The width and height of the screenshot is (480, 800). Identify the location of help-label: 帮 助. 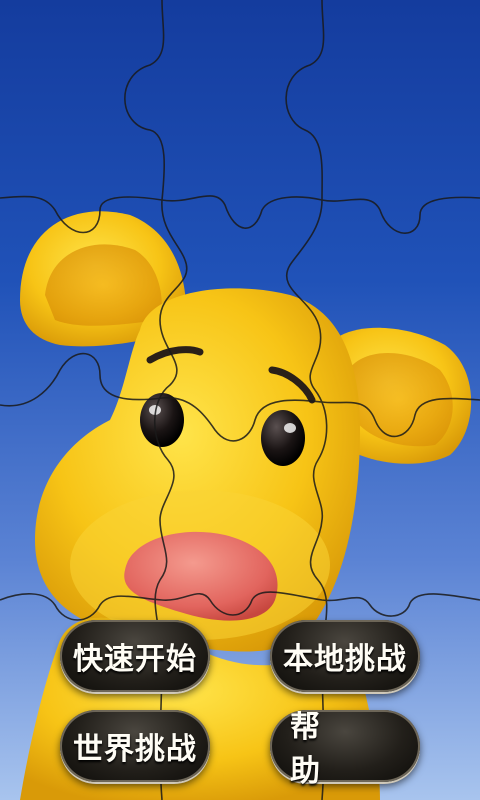
(315, 749).